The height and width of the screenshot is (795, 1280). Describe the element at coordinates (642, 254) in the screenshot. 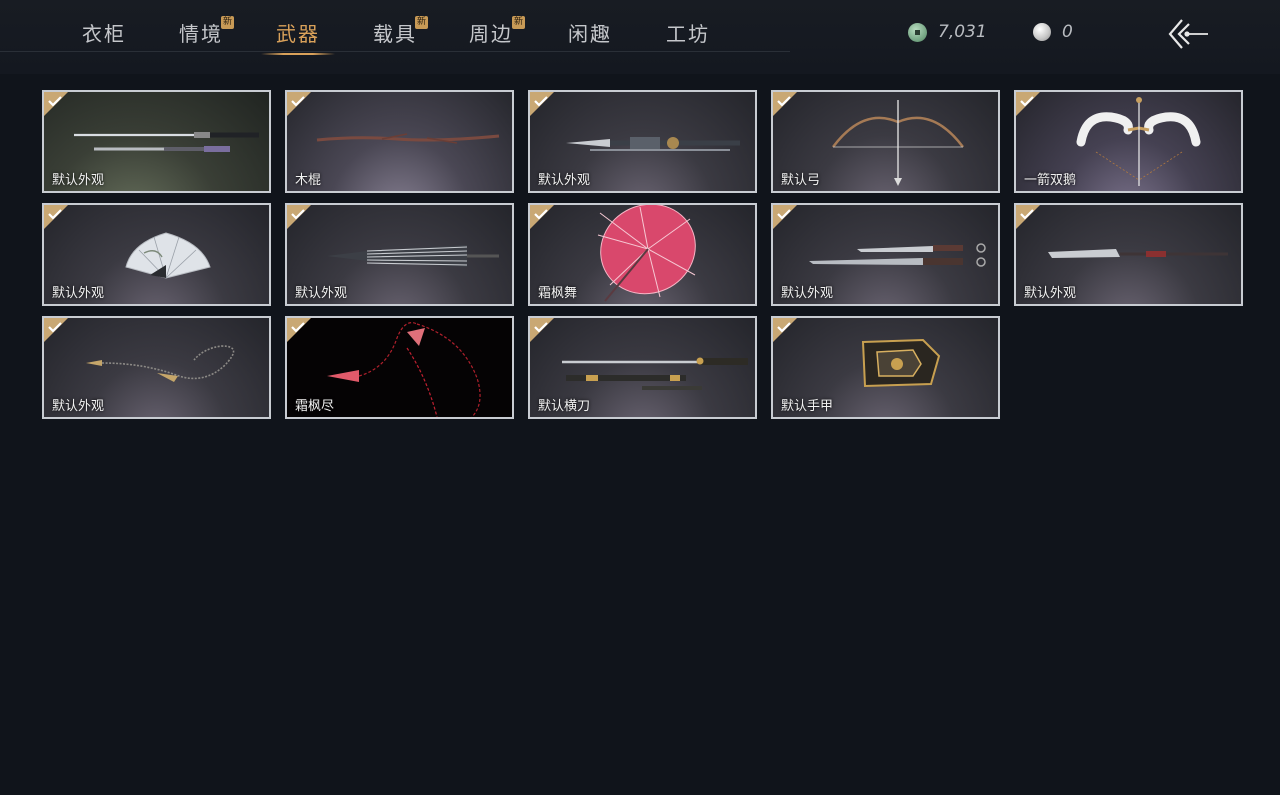

I see `weapon-card: 霜枫舞` at that location.